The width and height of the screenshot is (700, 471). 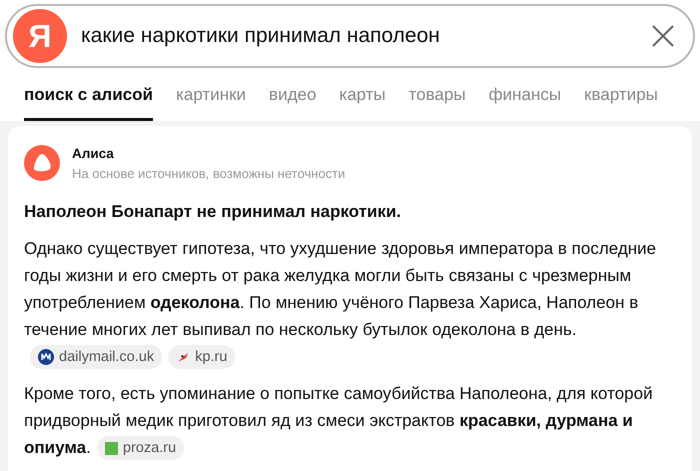 I want to click on source-link: proza.ru, so click(x=140, y=448).